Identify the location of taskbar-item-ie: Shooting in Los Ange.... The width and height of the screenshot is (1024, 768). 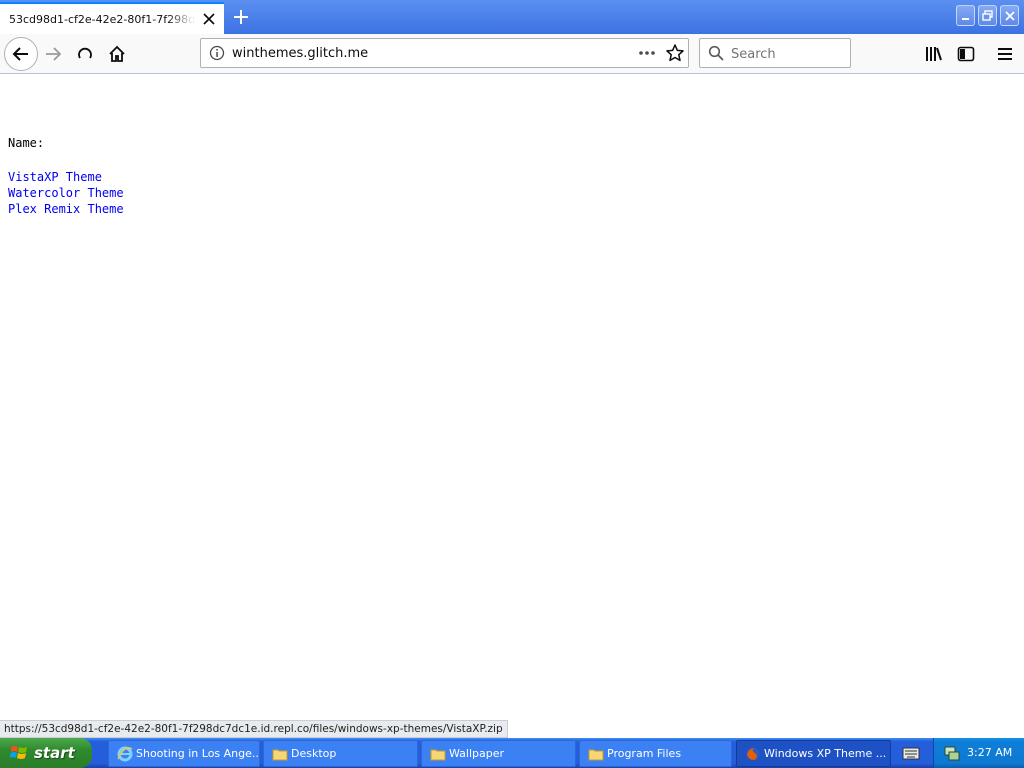
(184, 753).